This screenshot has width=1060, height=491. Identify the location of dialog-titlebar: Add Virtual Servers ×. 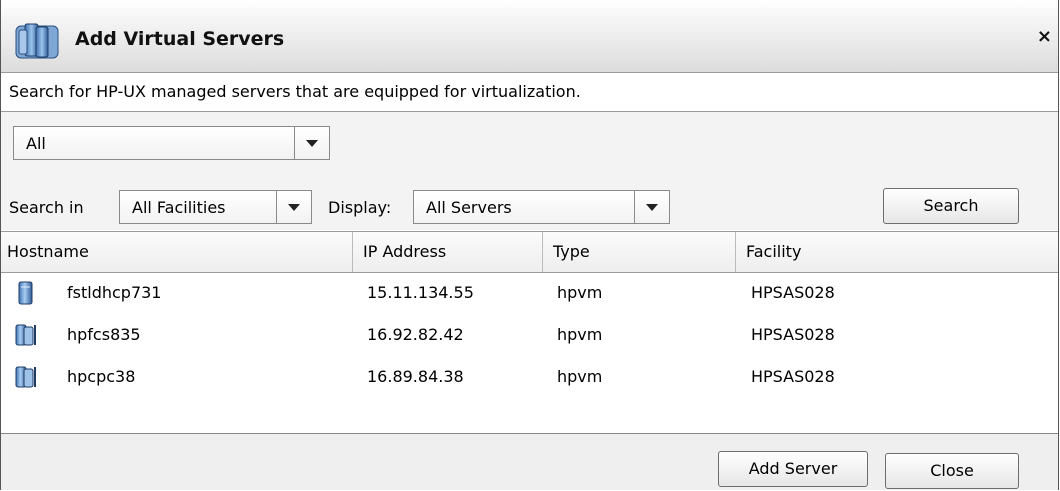
(529, 36).